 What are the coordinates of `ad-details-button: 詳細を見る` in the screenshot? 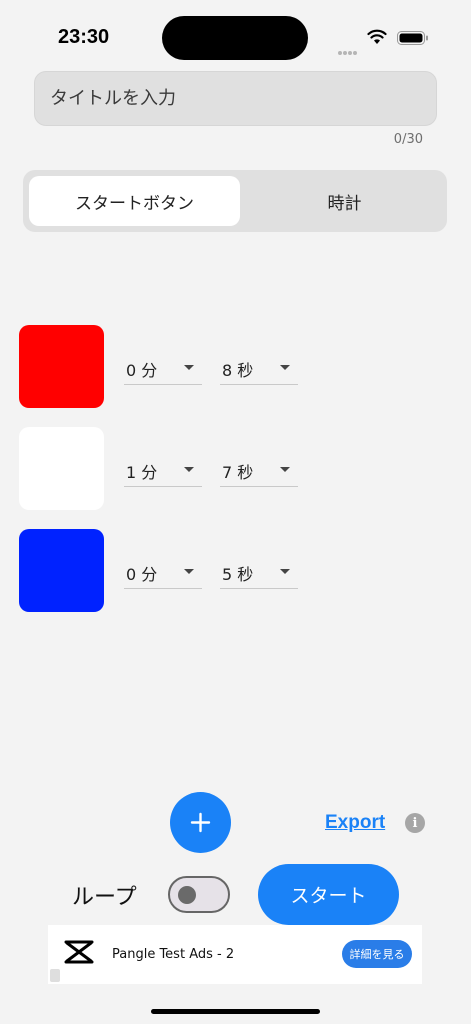 It's located at (377, 954).